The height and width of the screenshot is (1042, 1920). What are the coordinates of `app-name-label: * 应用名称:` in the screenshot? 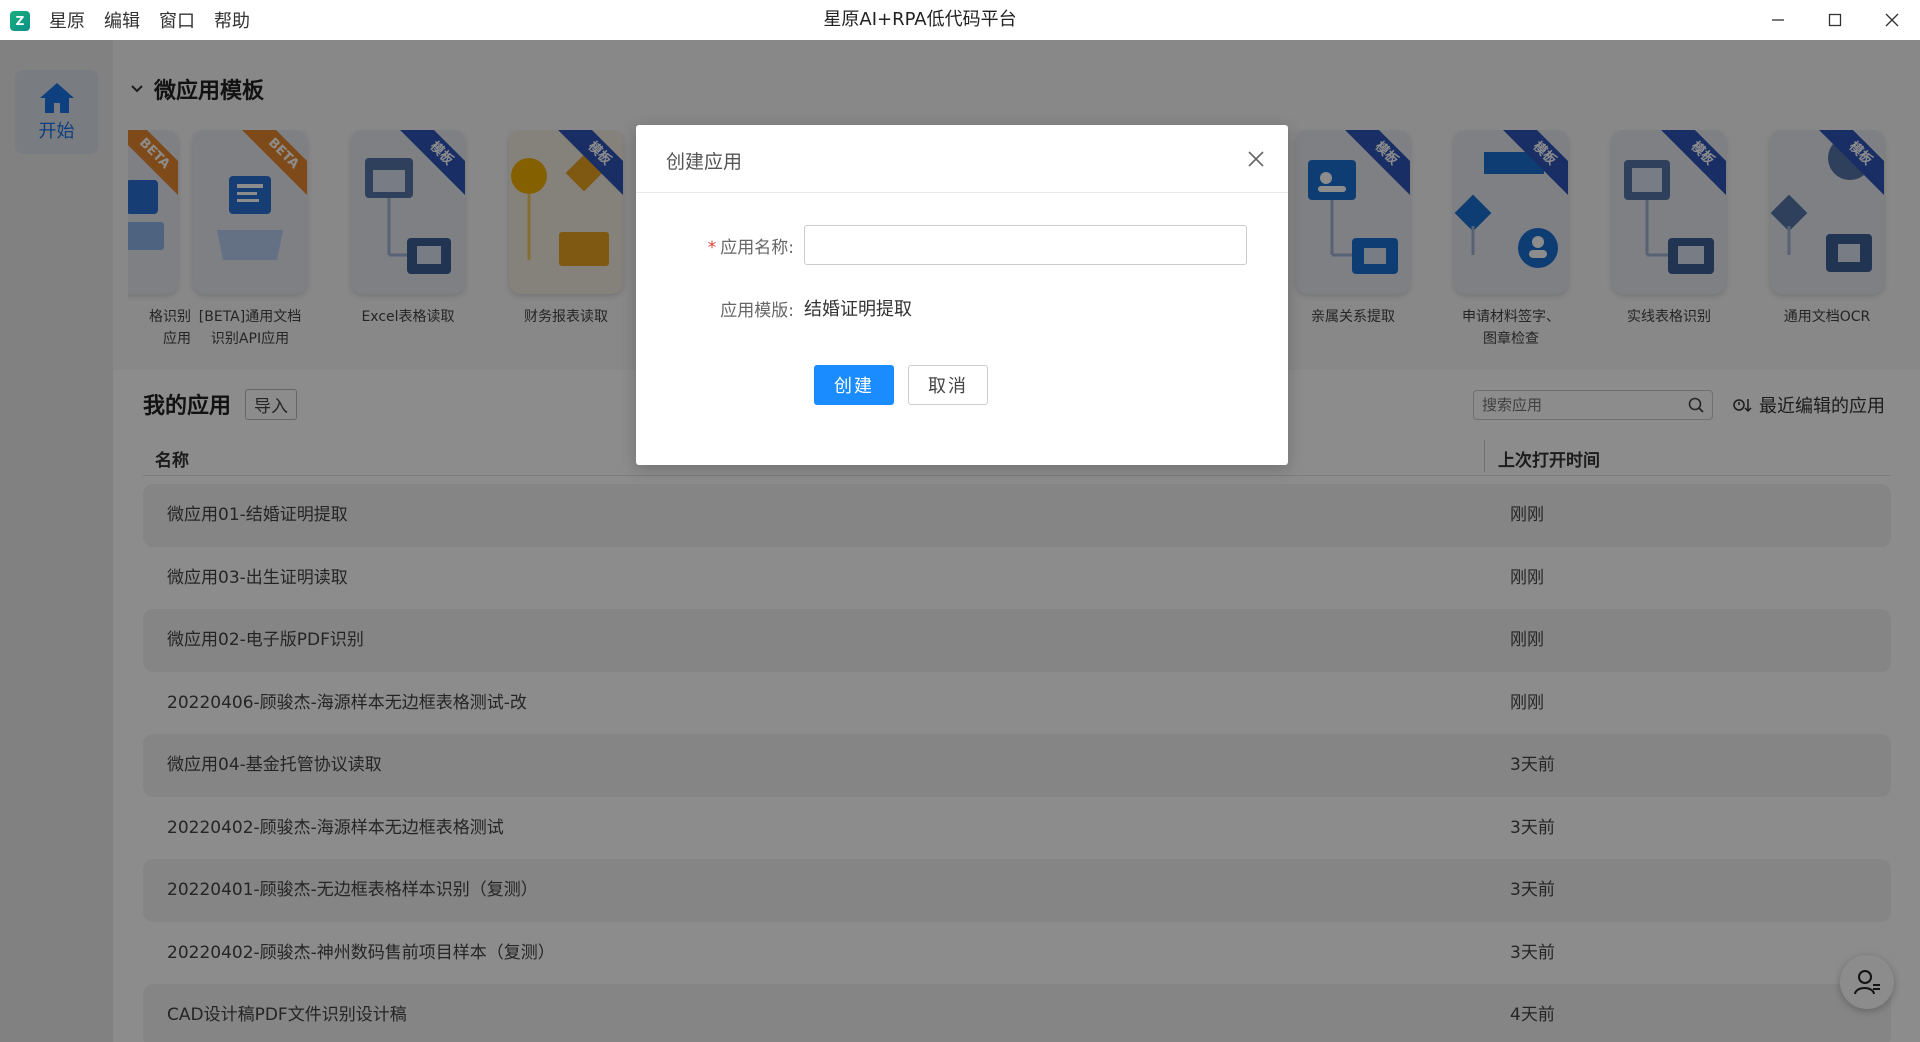 It's located at (750, 247).